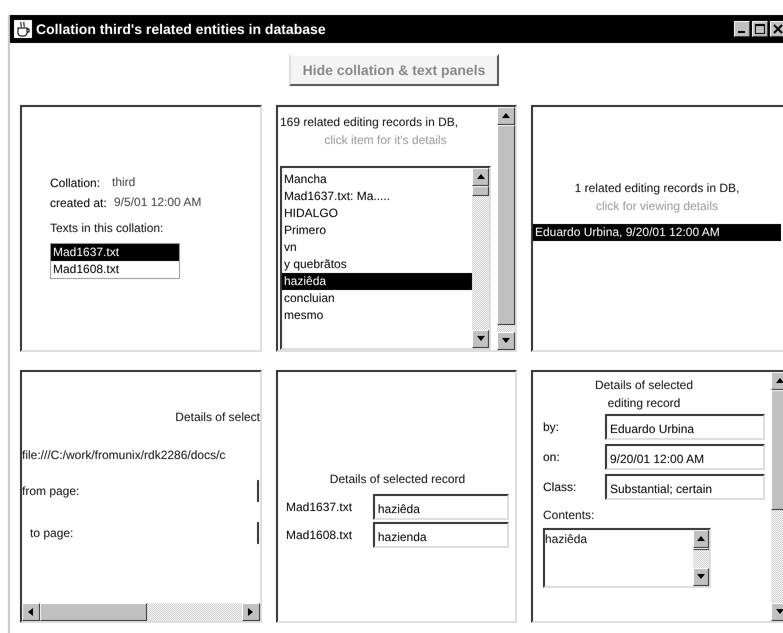 This screenshot has height=633, width=783. Describe the element at coordinates (398, 479) in the screenshot. I see `record-title: Details of selected record` at that location.